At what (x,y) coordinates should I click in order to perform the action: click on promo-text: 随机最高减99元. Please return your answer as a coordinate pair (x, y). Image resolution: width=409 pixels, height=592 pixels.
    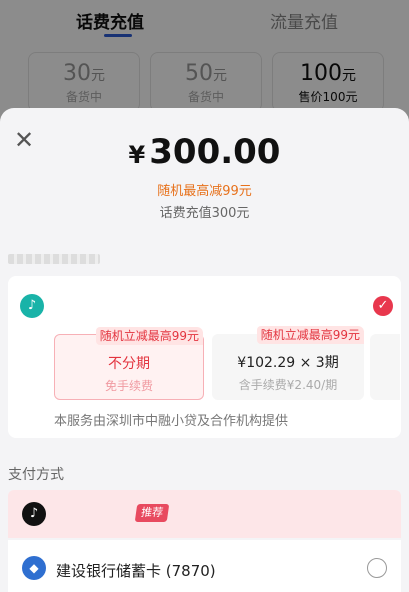
    Looking at the image, I should click on (204, 191).